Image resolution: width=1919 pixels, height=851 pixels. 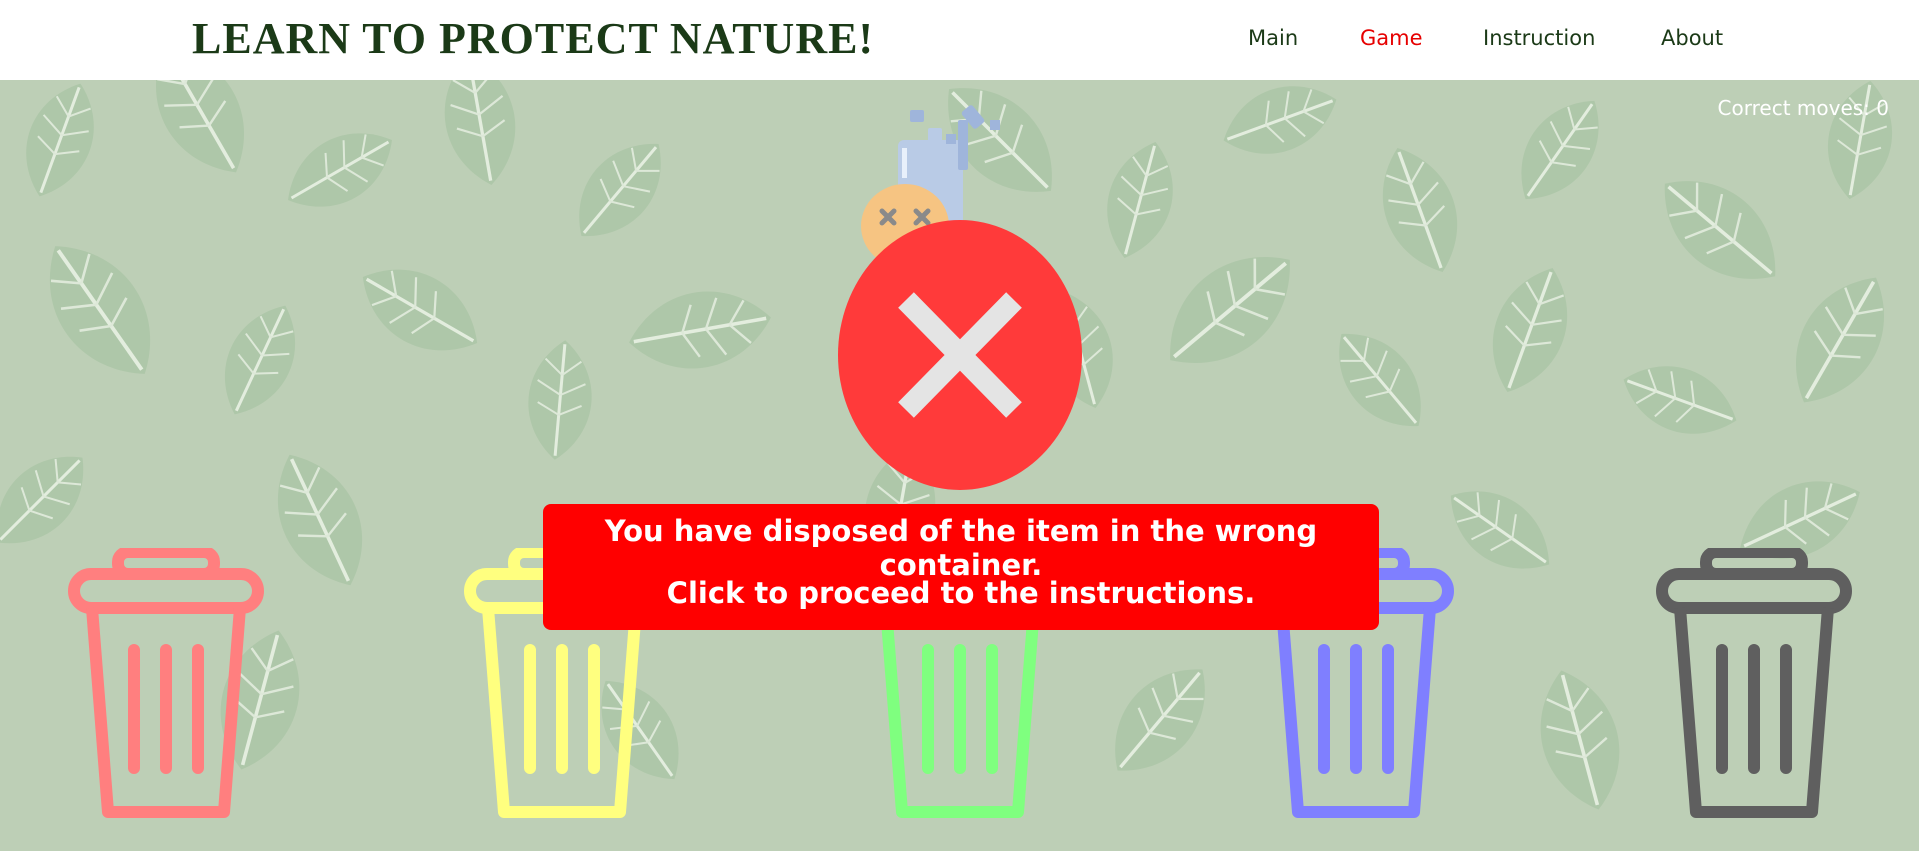 I want to click on nav-link-about: About, so click(x=1692, y=38).